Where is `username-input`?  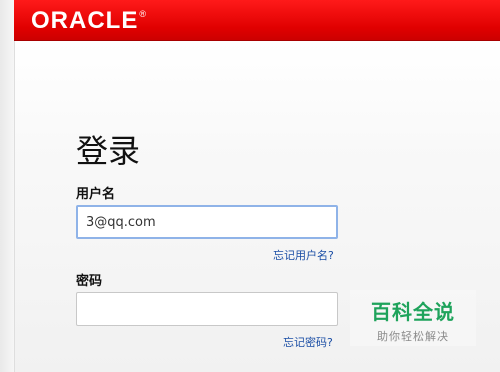
username-input is located at coordinates (207, 222).